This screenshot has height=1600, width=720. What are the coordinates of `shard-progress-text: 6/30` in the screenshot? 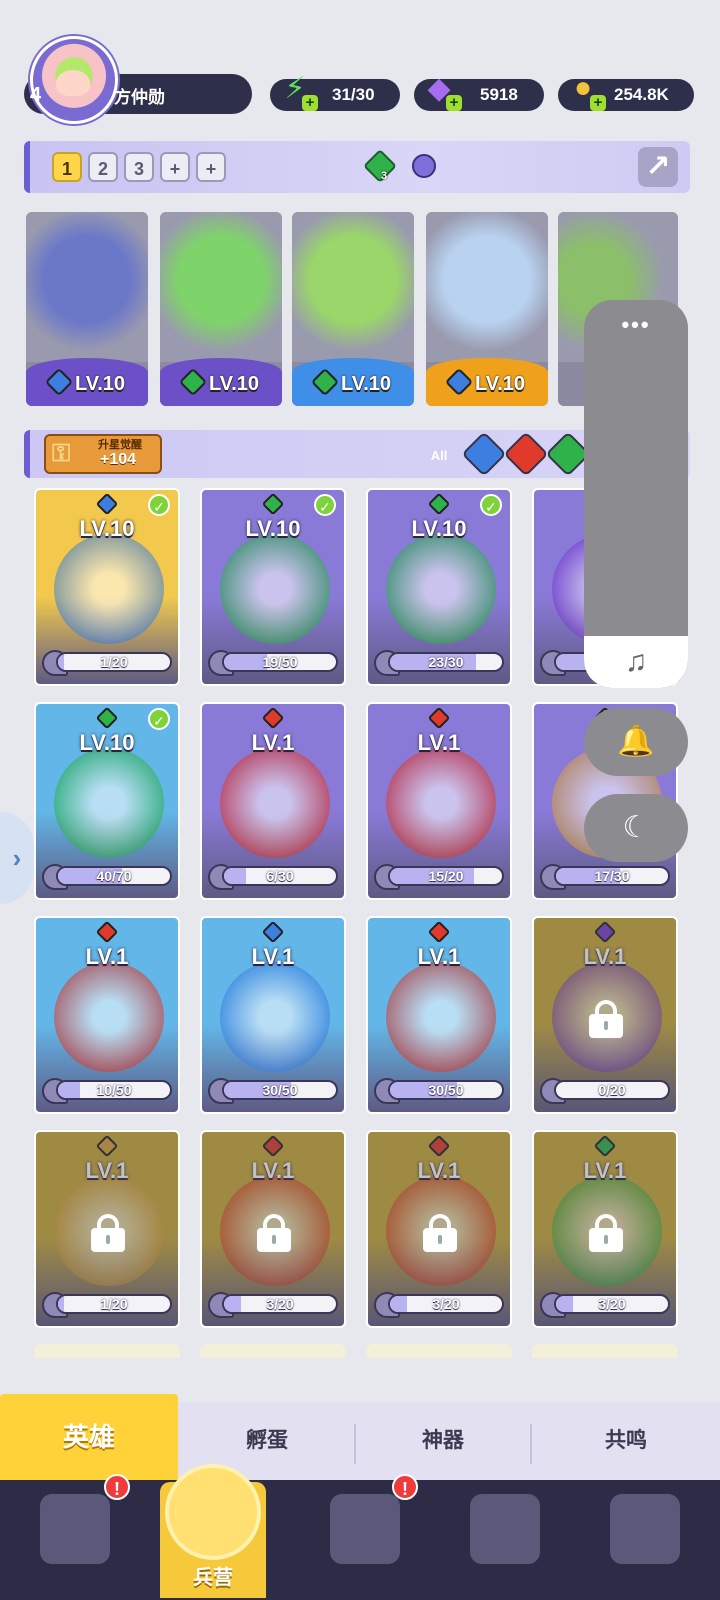 It's located at (280, 876).